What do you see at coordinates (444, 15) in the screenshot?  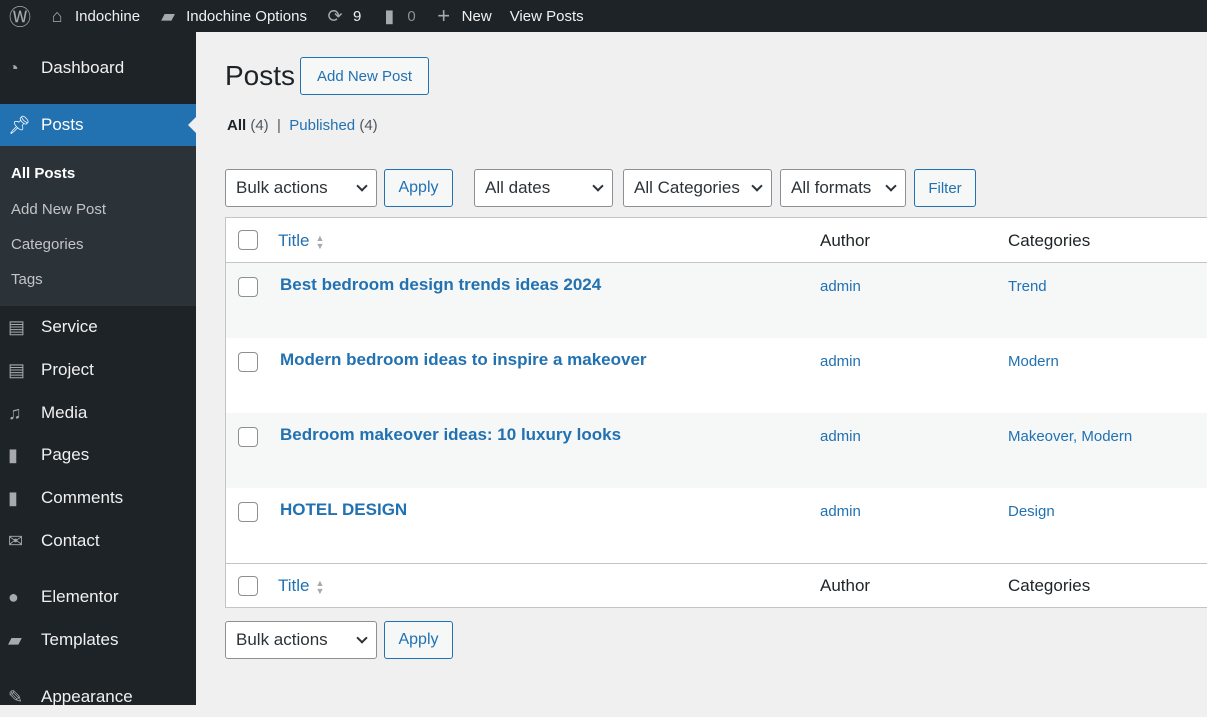 I see `plus-icon: +` at bounding box center [444, 15].